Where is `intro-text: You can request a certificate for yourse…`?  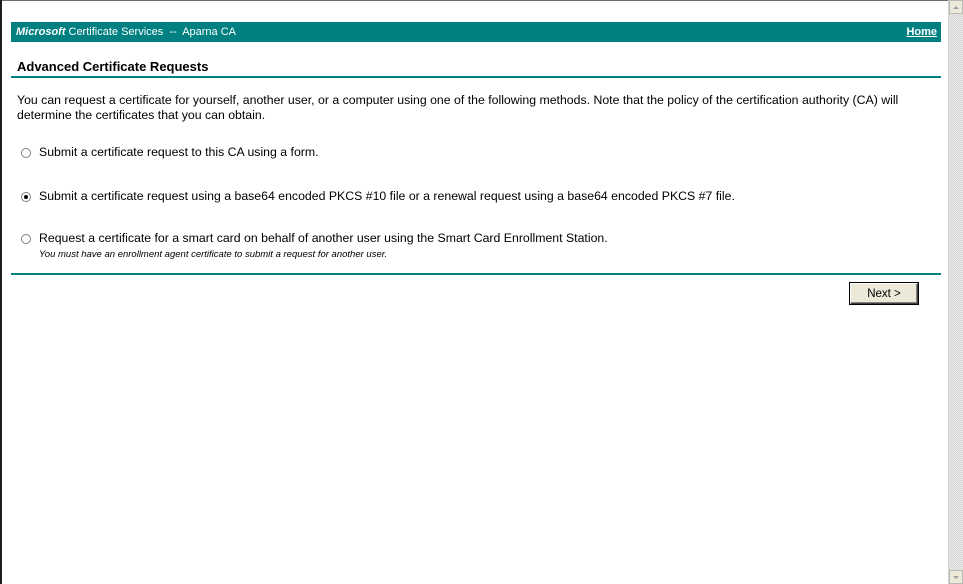 intro-text: You can request a certificate for yourse… is located at coordinates (458, 107).